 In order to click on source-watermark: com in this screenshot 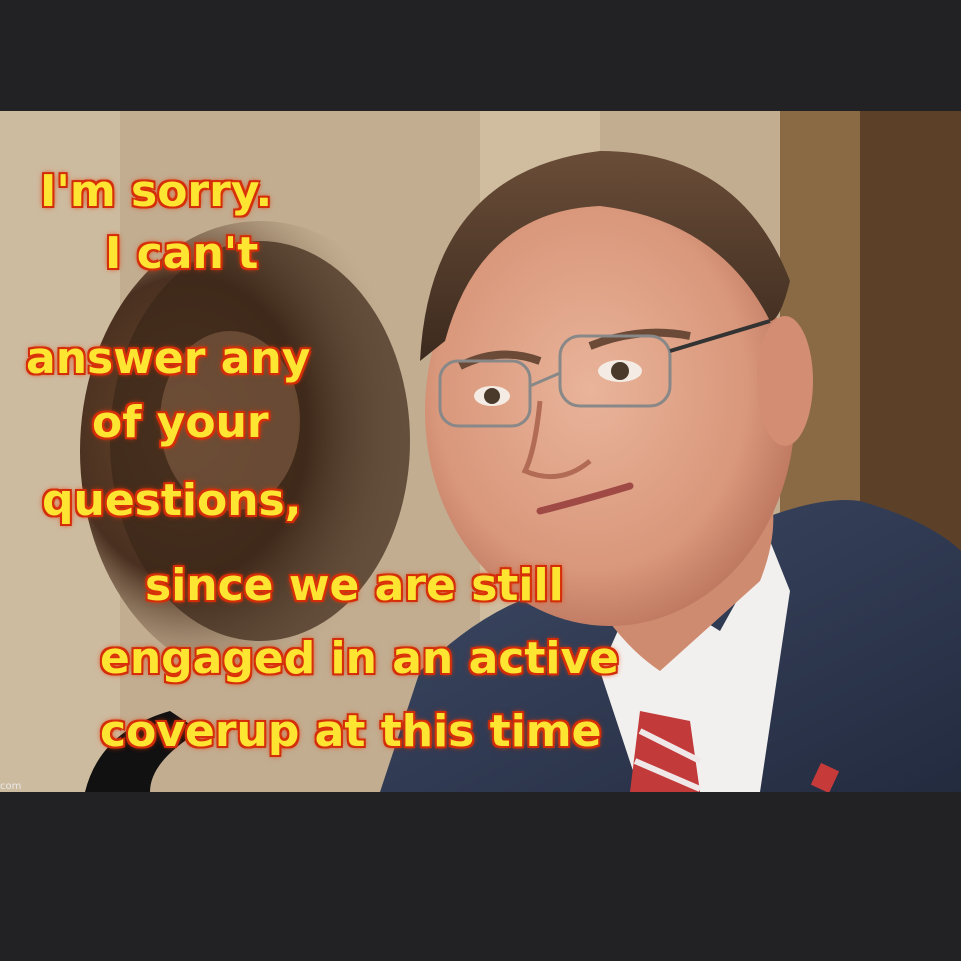, I will do `click(11, 786)`.